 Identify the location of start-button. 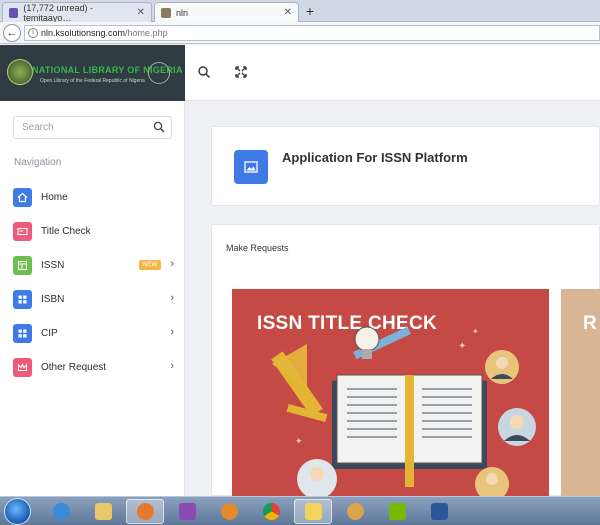
(17, 511).